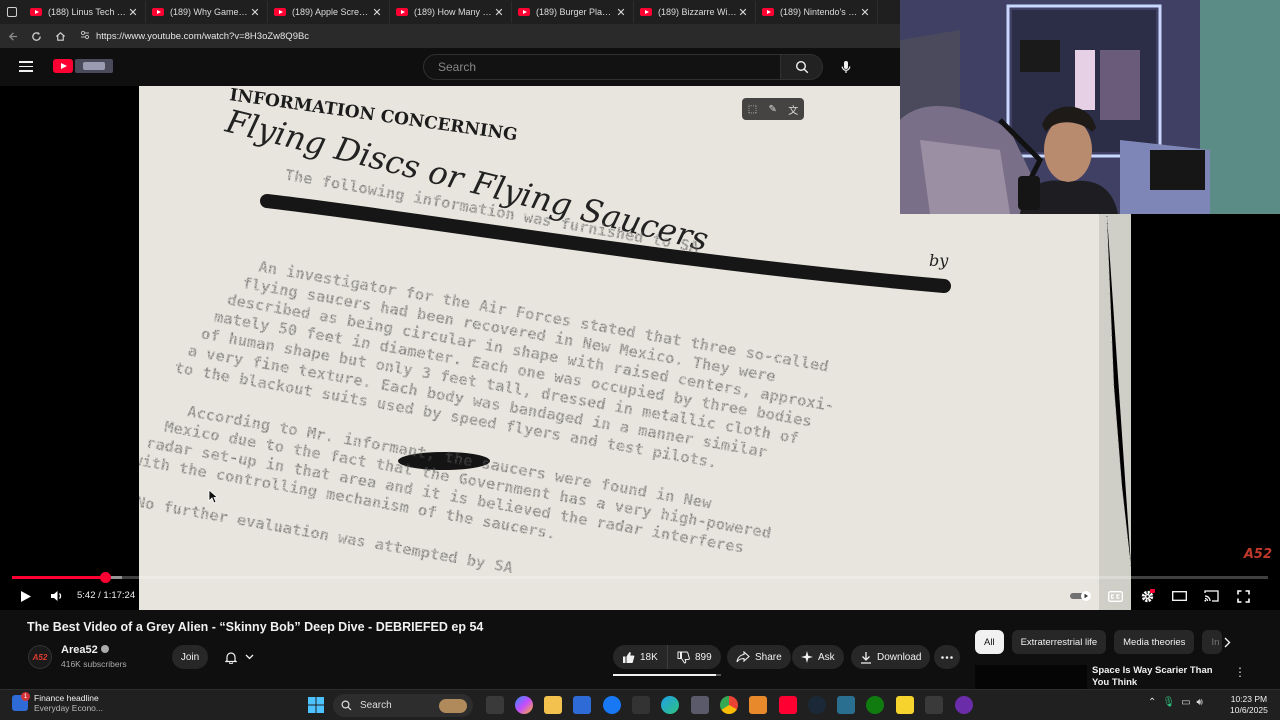 The image size is (1280, 720). I want to click on ask-button: Ask, so click(818, 657).